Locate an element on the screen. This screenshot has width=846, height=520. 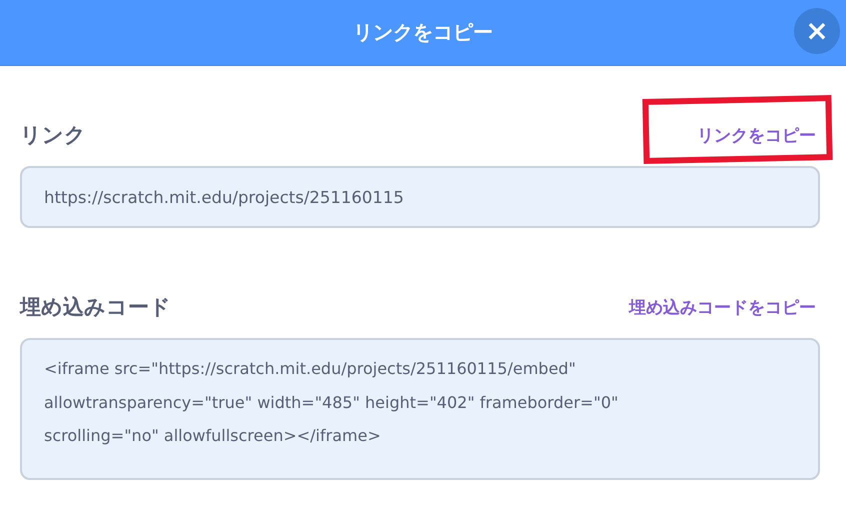
link-field: https://scratch.mit.edu/projects/251160115 is located at coordinates (420, 197).